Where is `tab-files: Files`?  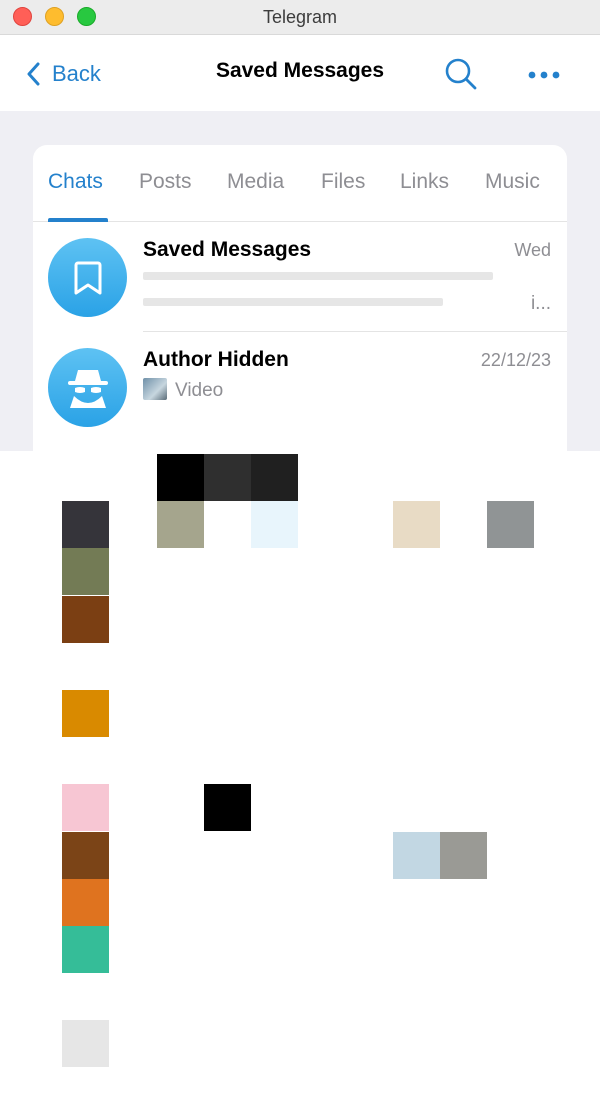 tab-files: Files is located at coordinates (343, 182).